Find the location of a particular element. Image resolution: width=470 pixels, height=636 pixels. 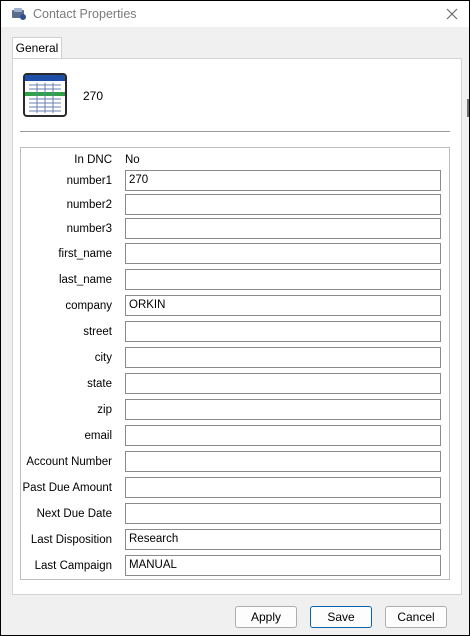

field-label: Account Number is located at coordinates (69, 462).